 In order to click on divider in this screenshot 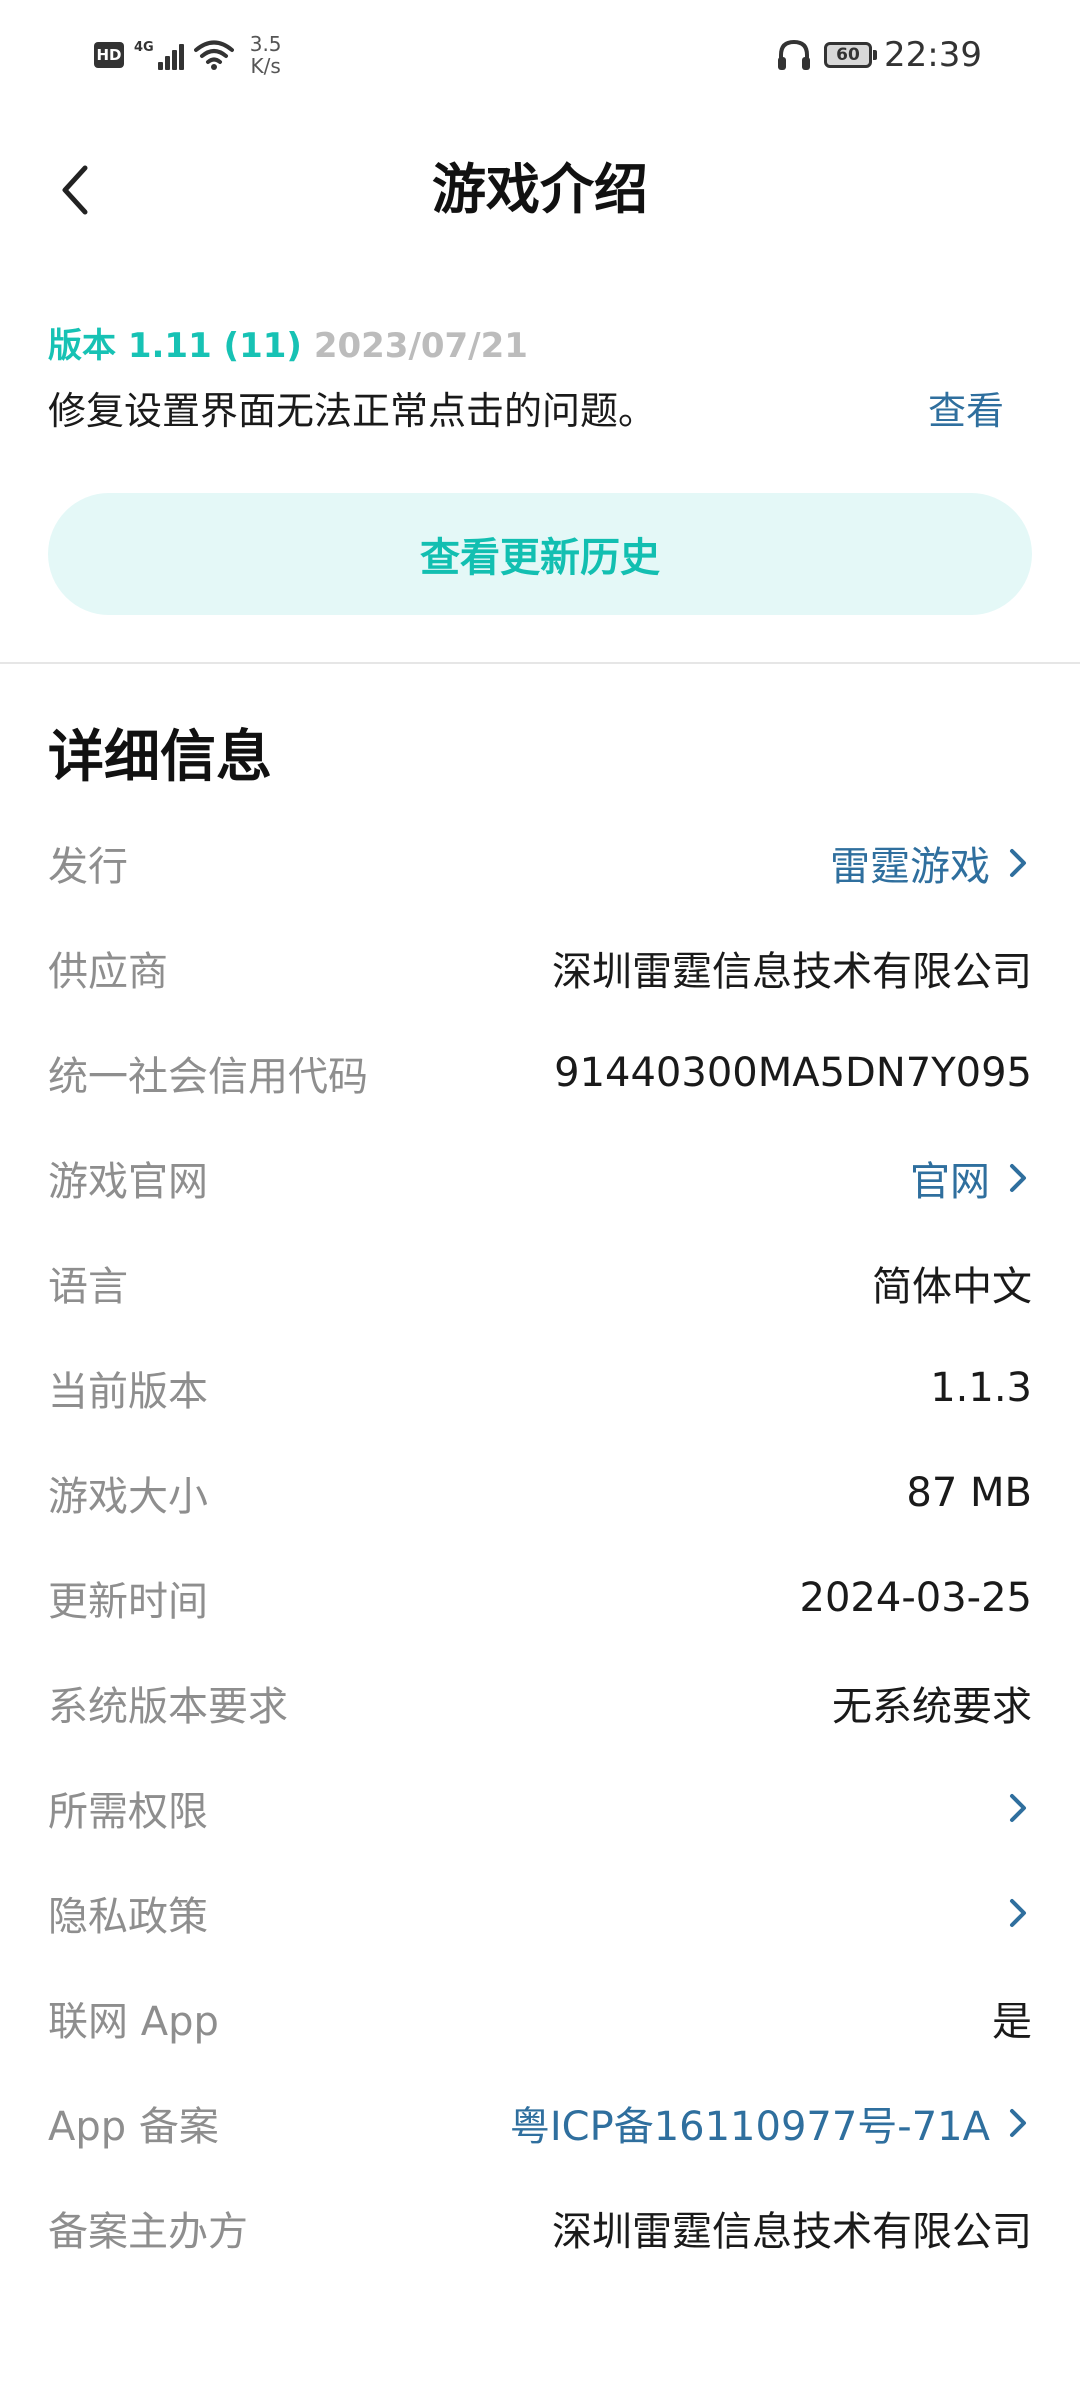, I will do `click(540, 663)`.